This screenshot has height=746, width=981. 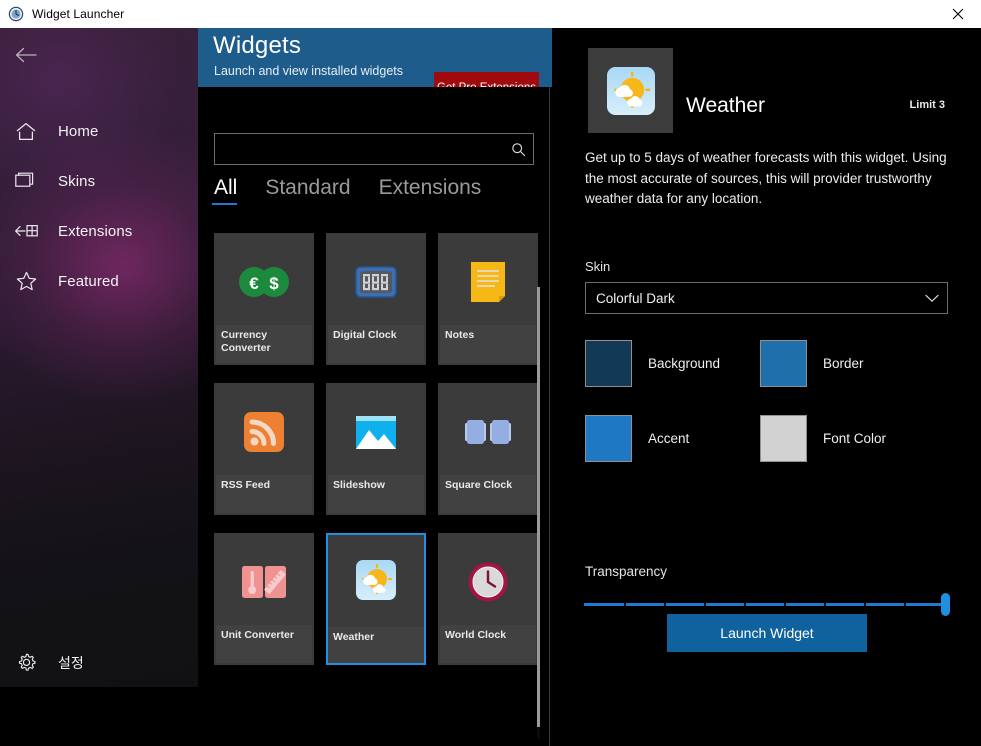 I want to click on widget-tile-label: Notes, so click(x=488, y=344).